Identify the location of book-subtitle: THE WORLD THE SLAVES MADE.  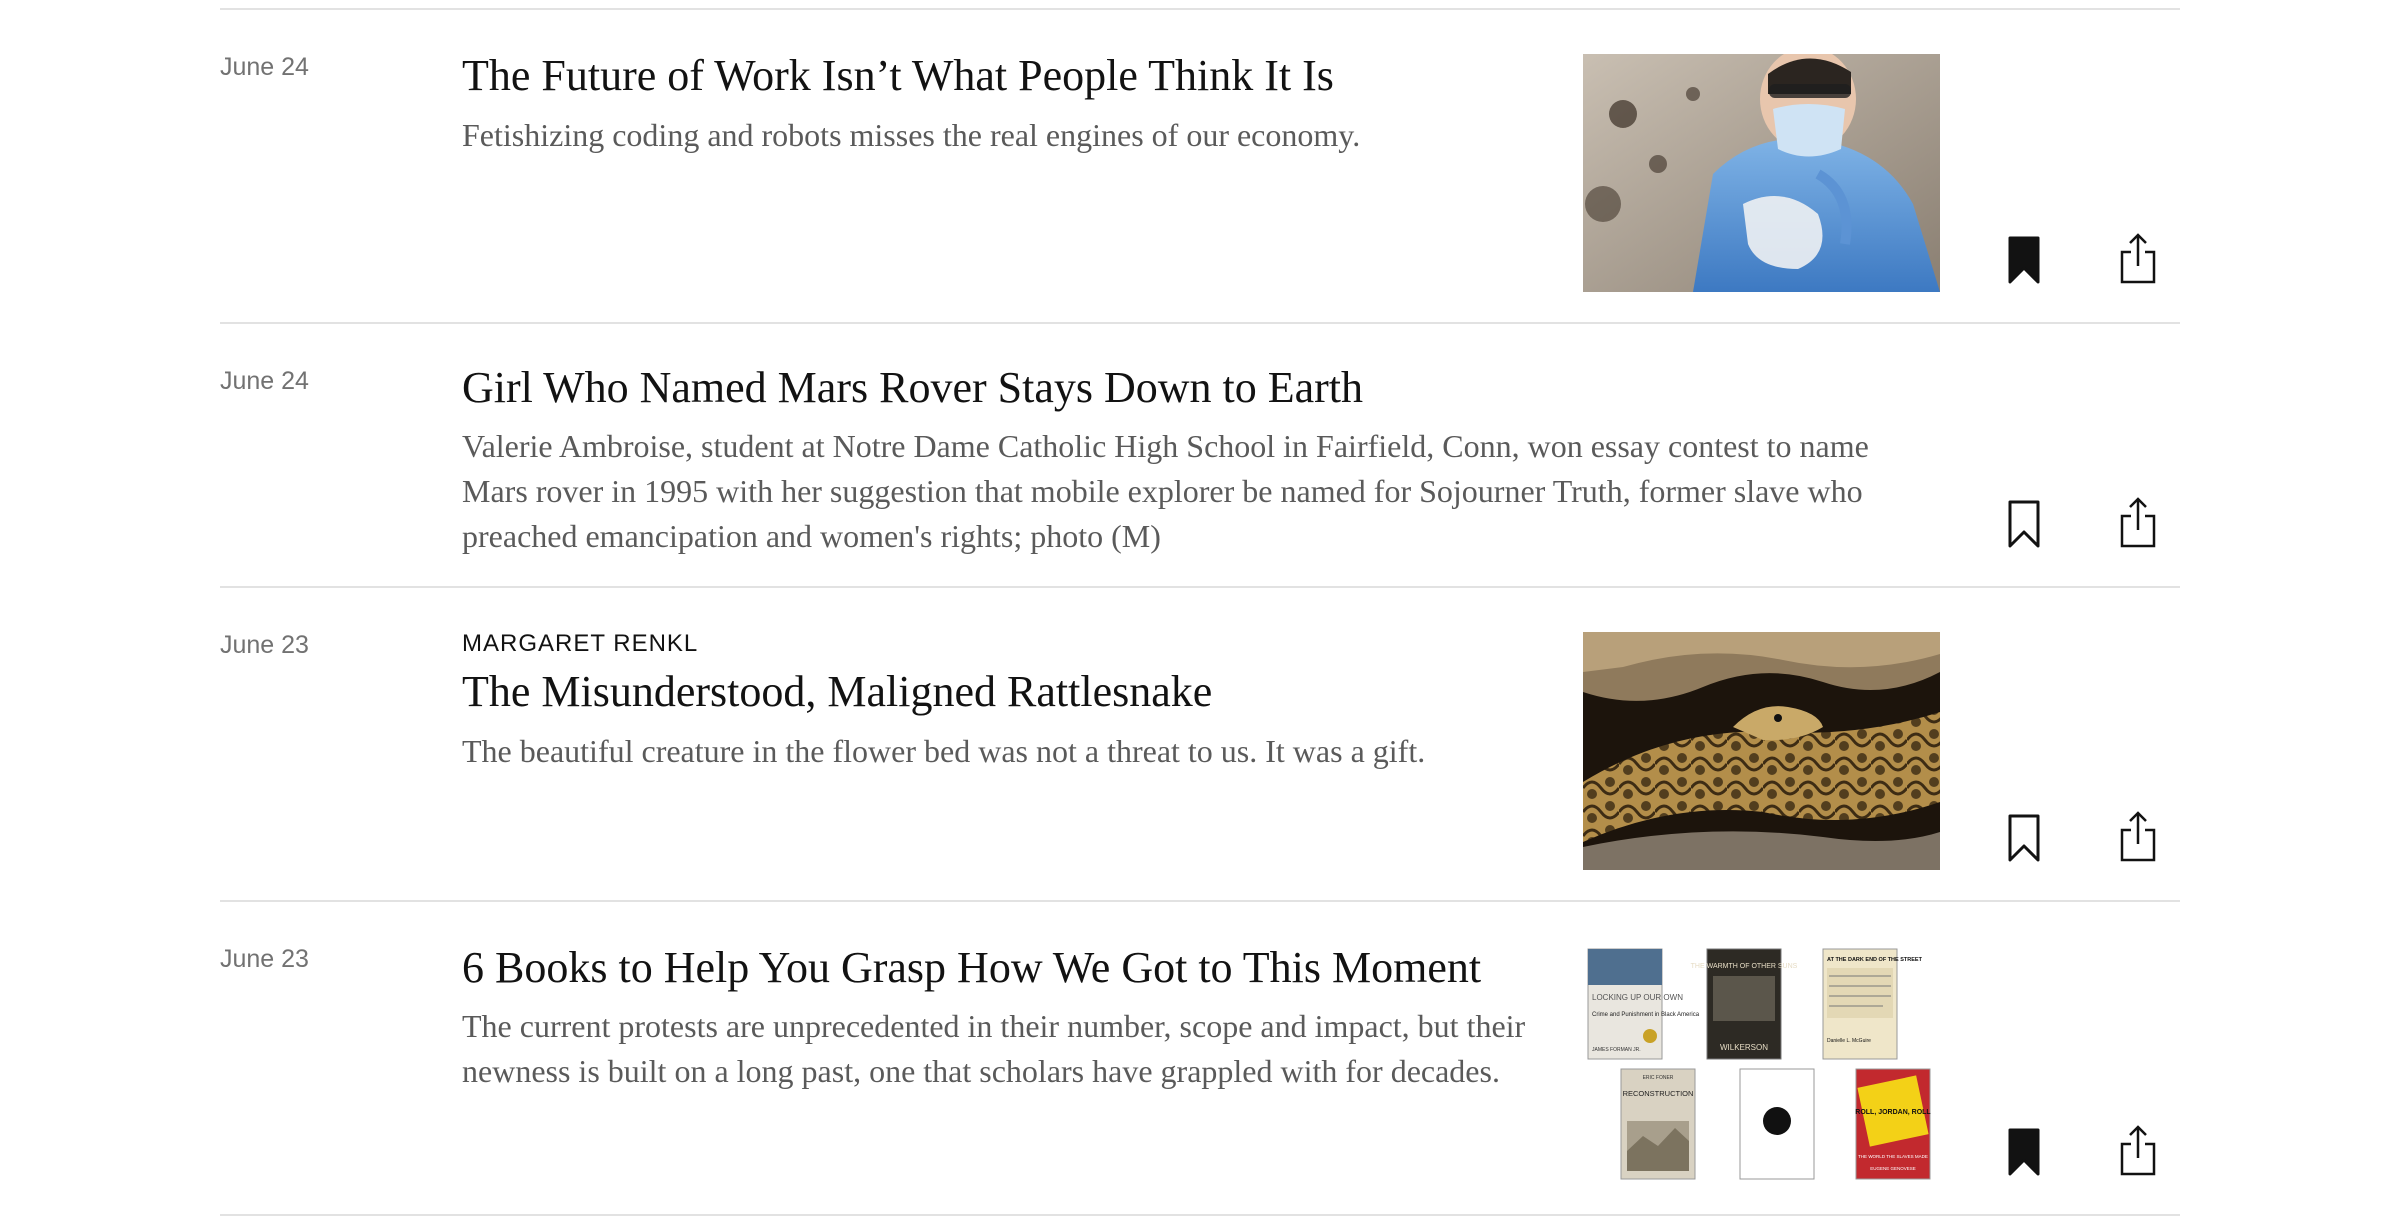
(1893, 1156).